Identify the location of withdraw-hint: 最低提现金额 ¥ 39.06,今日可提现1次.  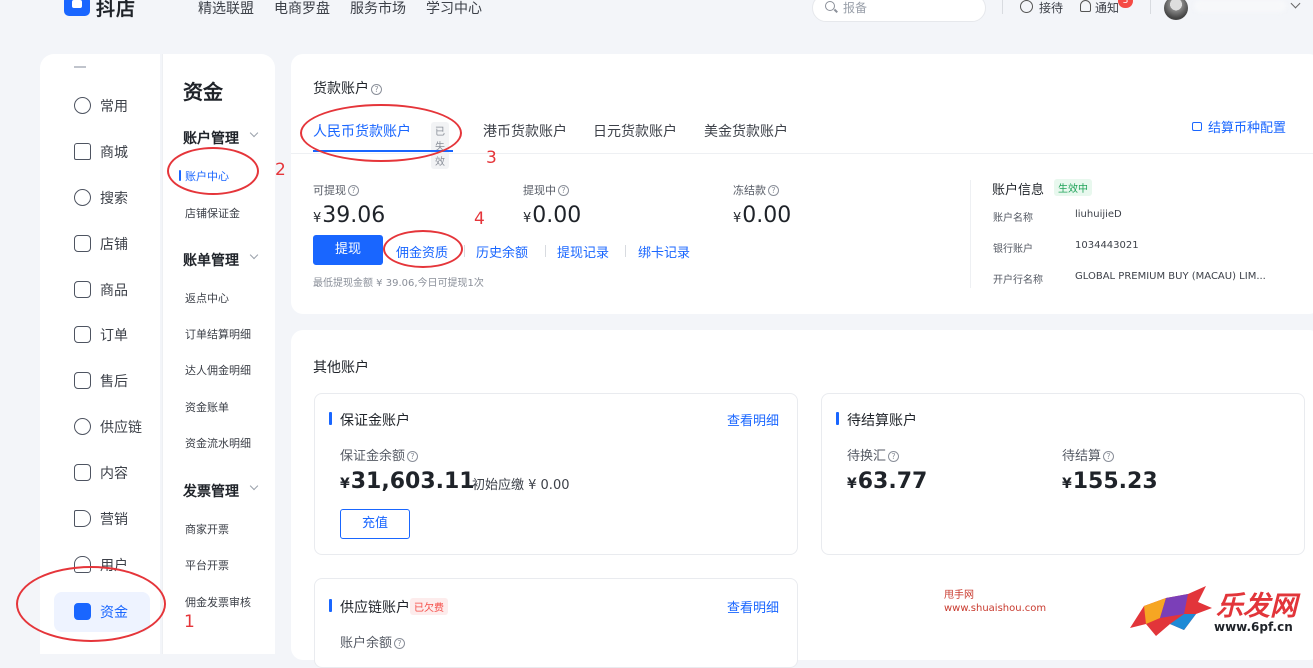
(398, 283).